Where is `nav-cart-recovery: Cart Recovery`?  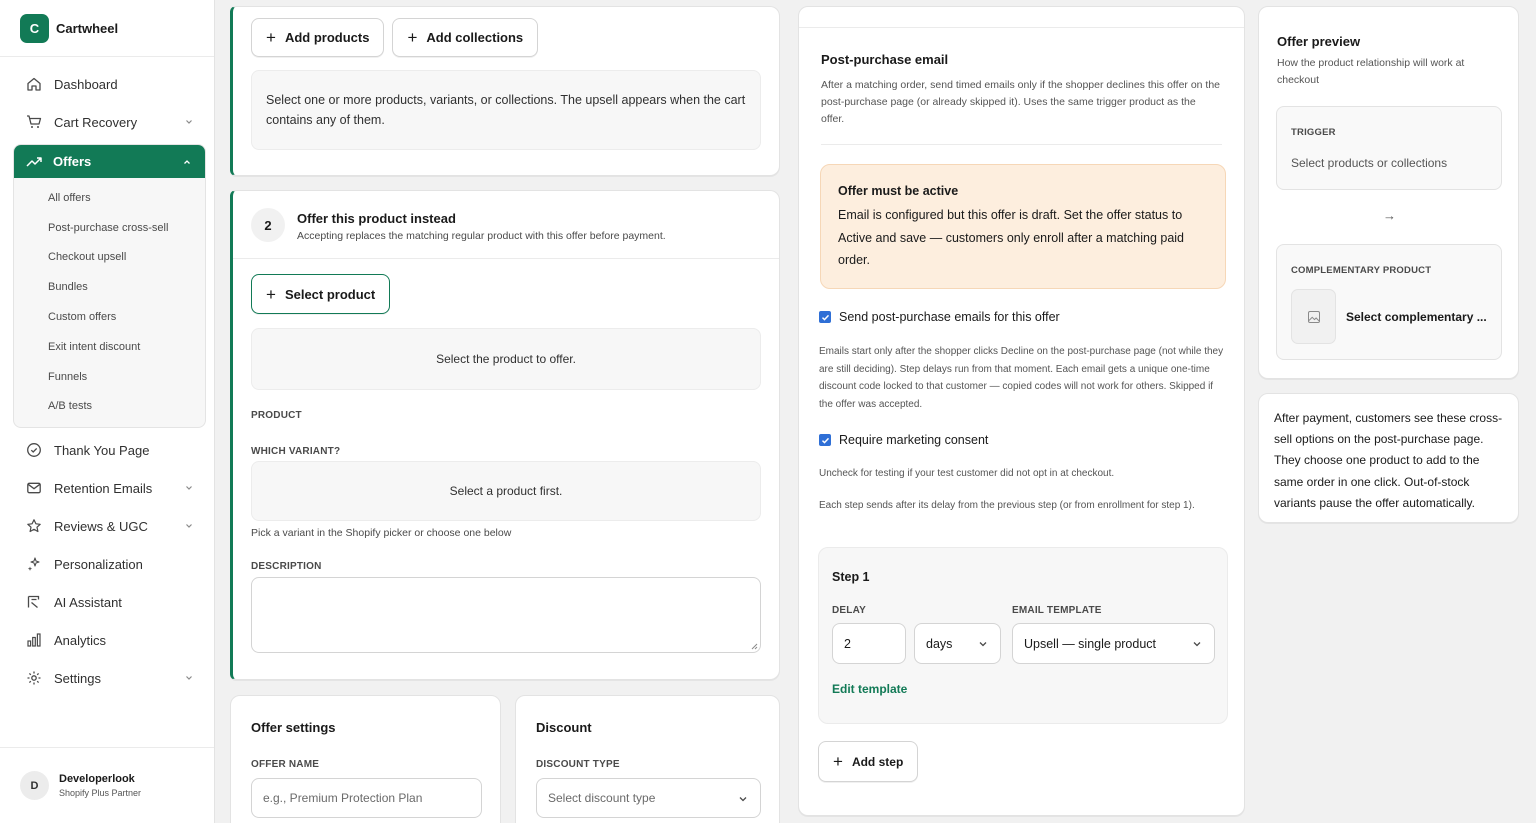
nav-cart-recovery: Cart Recovery is located at coordinates (107, 122).